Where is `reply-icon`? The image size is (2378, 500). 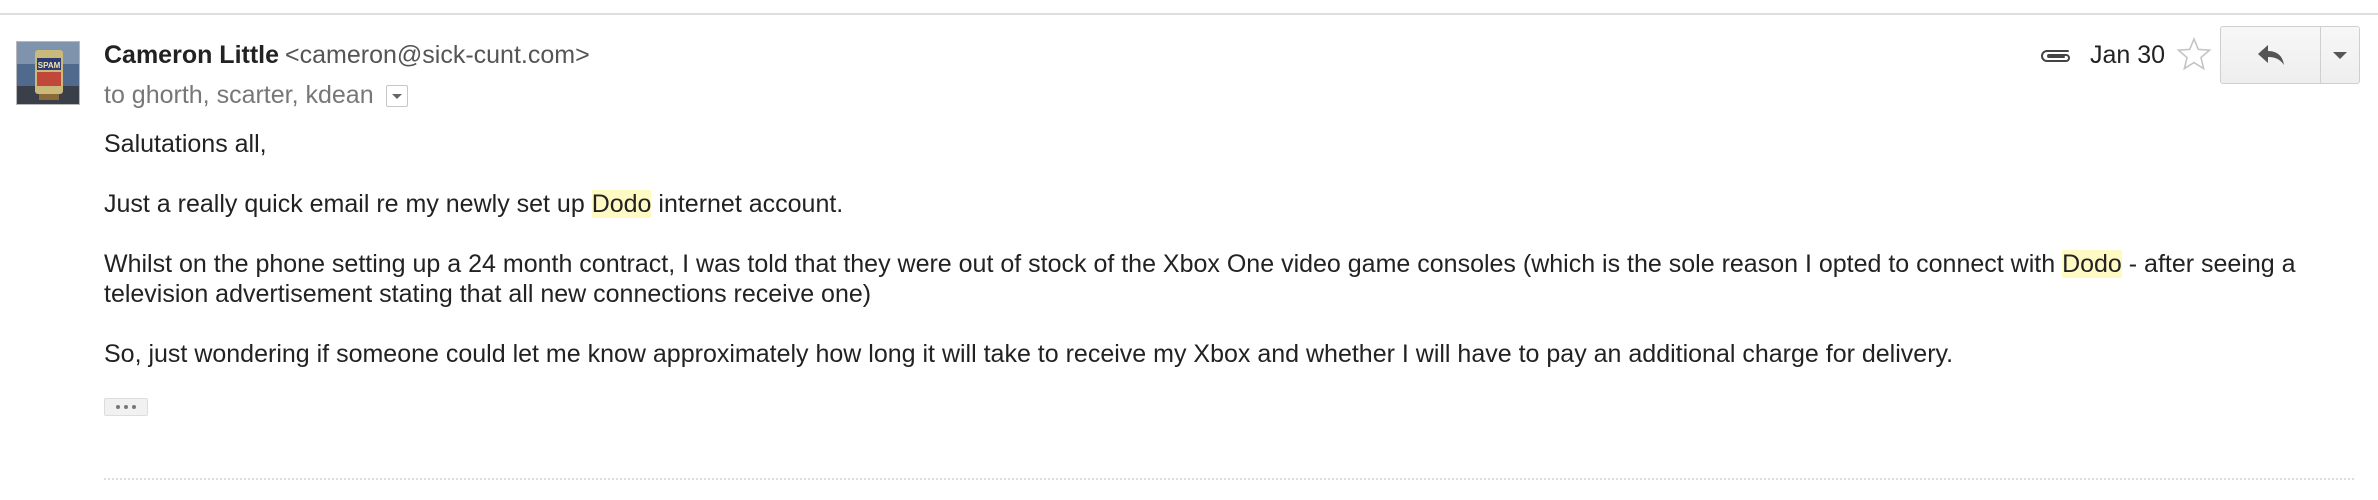 reply-icon is located at coordinates (2270, 55).